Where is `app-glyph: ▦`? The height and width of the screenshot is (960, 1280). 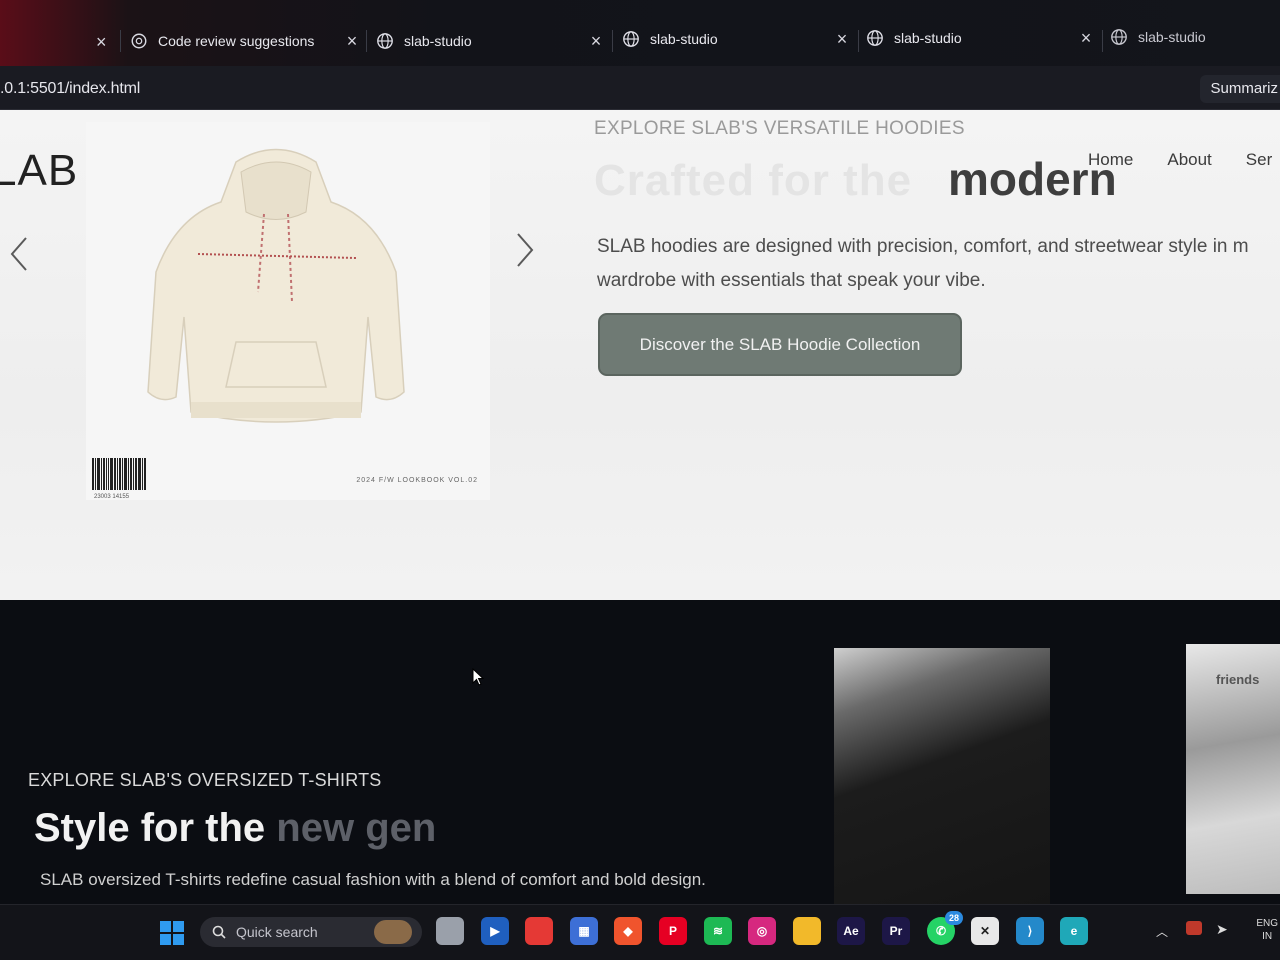 app-glyph: ▦ is located at coordinates (584, 931).